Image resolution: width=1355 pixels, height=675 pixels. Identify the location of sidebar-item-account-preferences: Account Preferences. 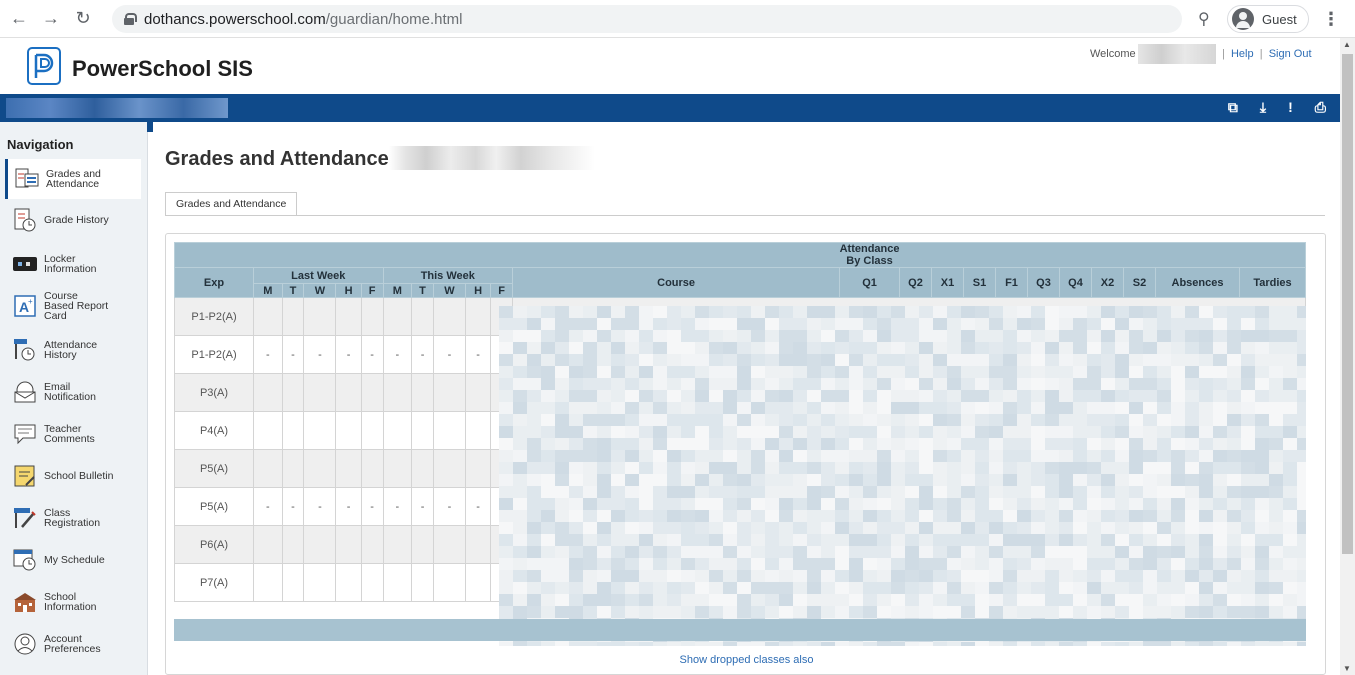
(74, 644).